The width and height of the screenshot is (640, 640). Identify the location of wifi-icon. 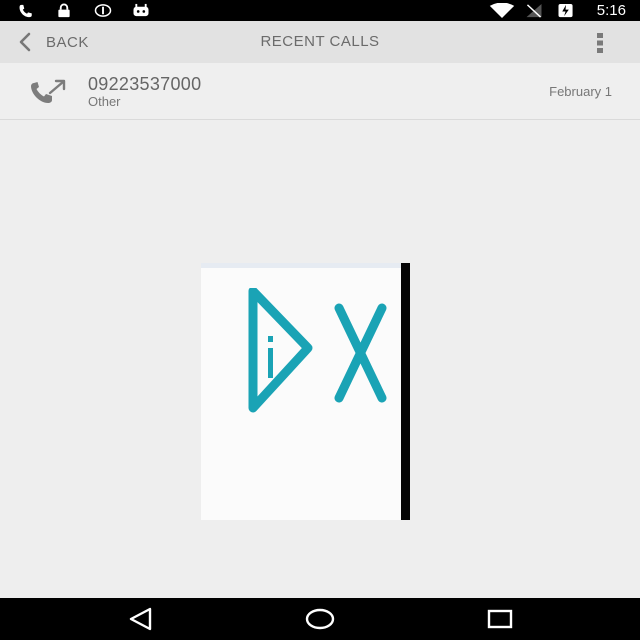
(502, 10).